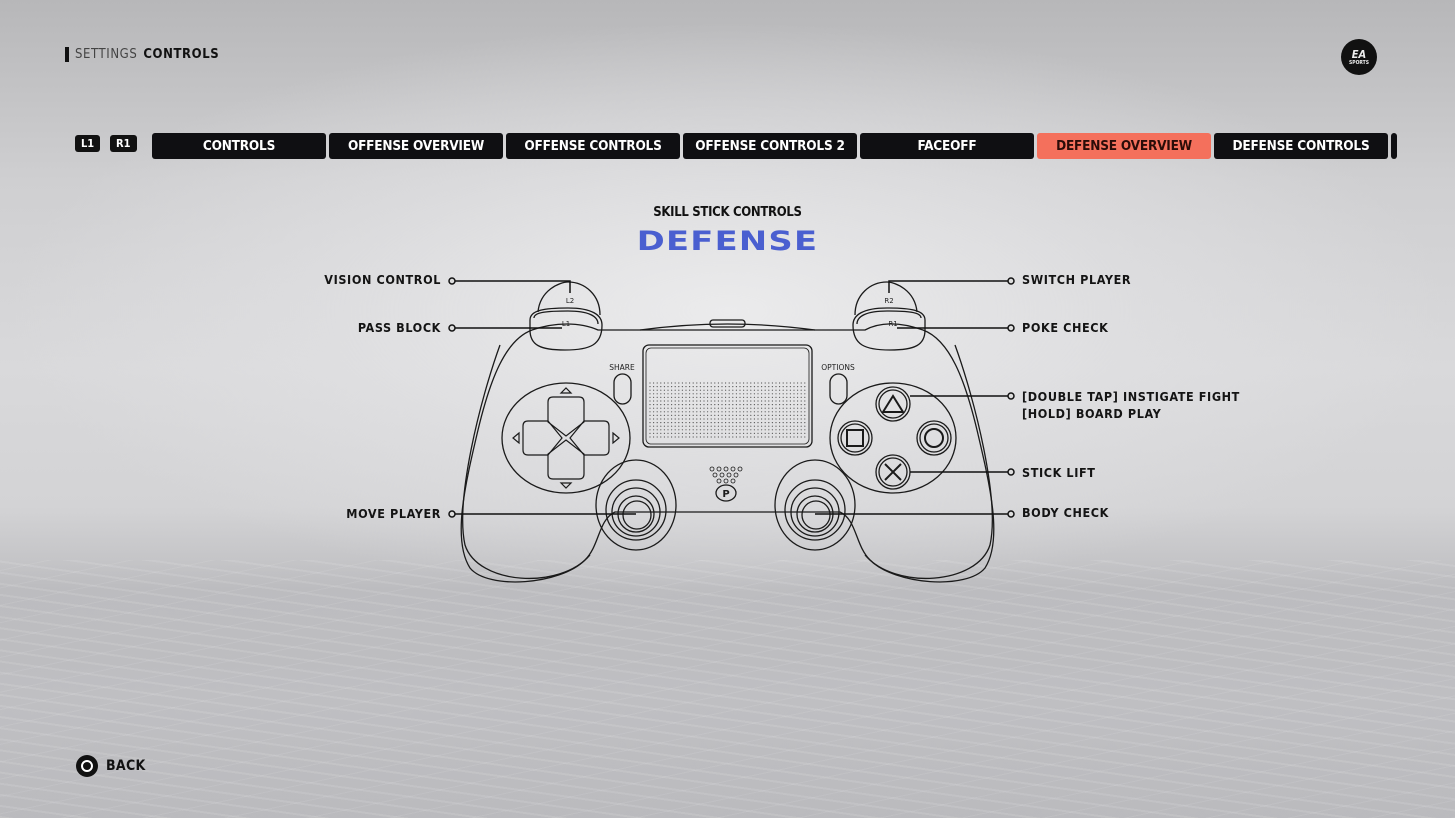 Image resolution: width=1455 pixels, height=818 pixels. I want to click on options-label: OPTIONS, so click(838, 367).